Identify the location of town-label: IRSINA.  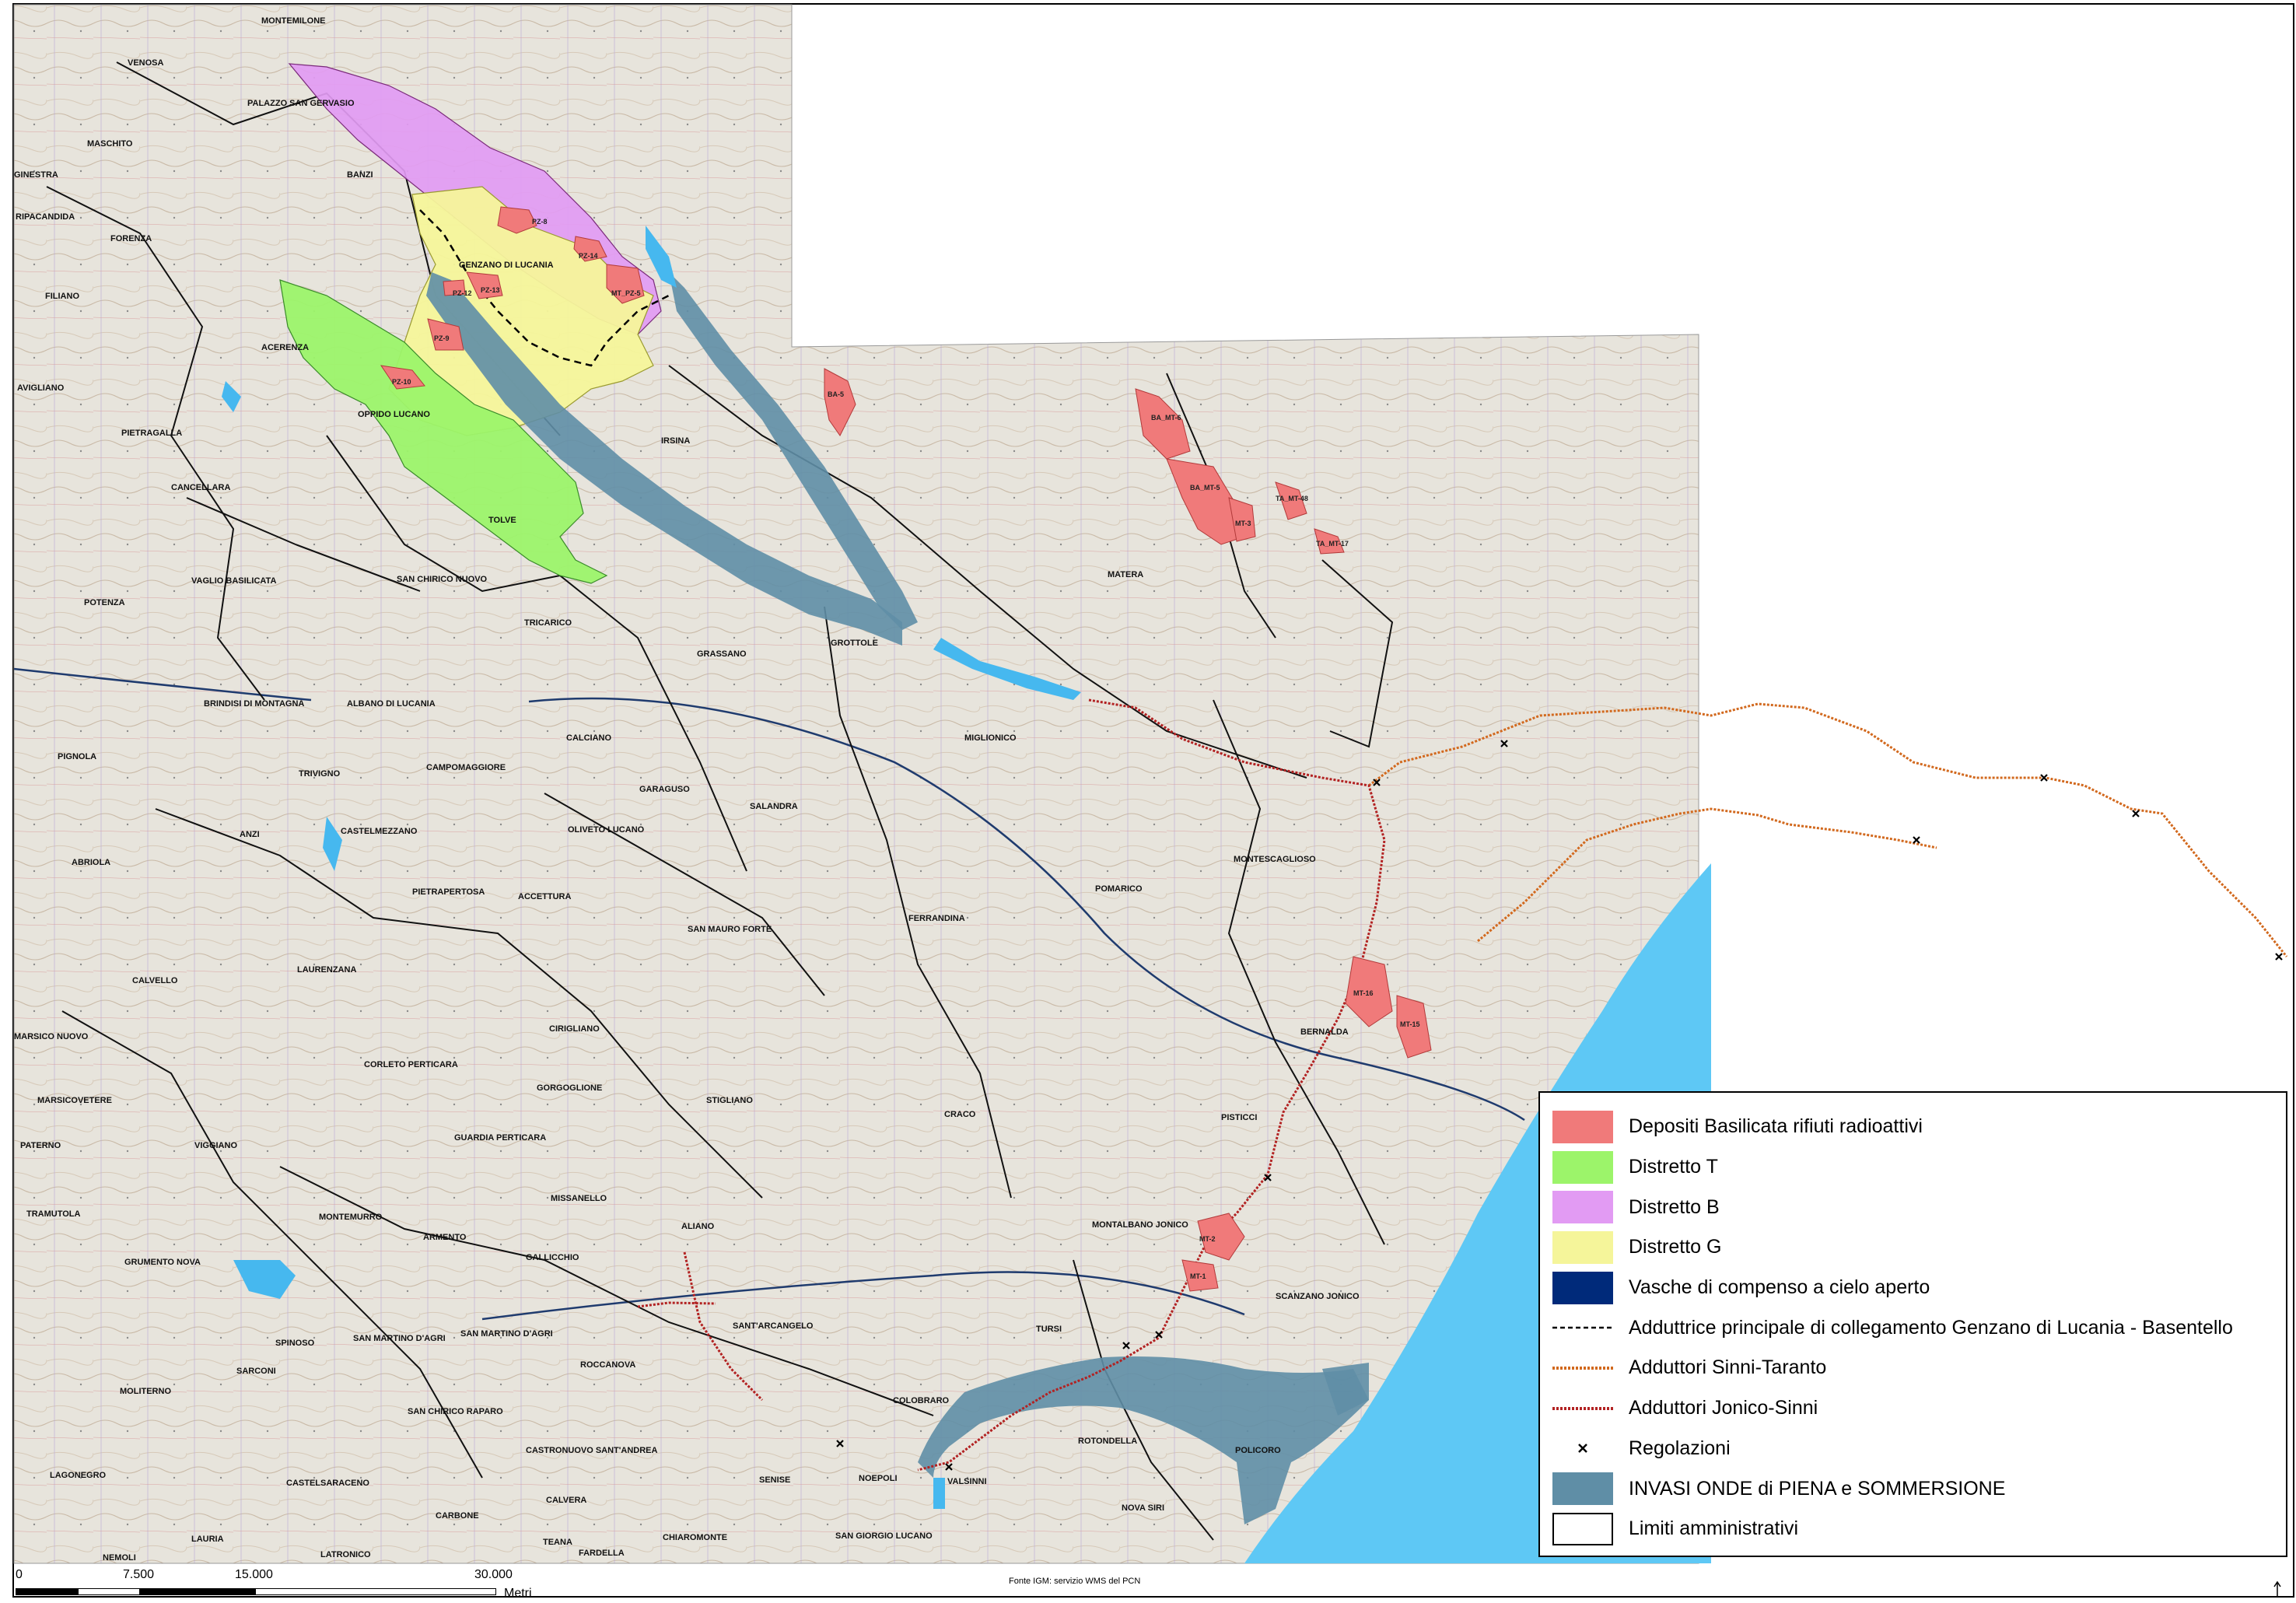
(676, 441).